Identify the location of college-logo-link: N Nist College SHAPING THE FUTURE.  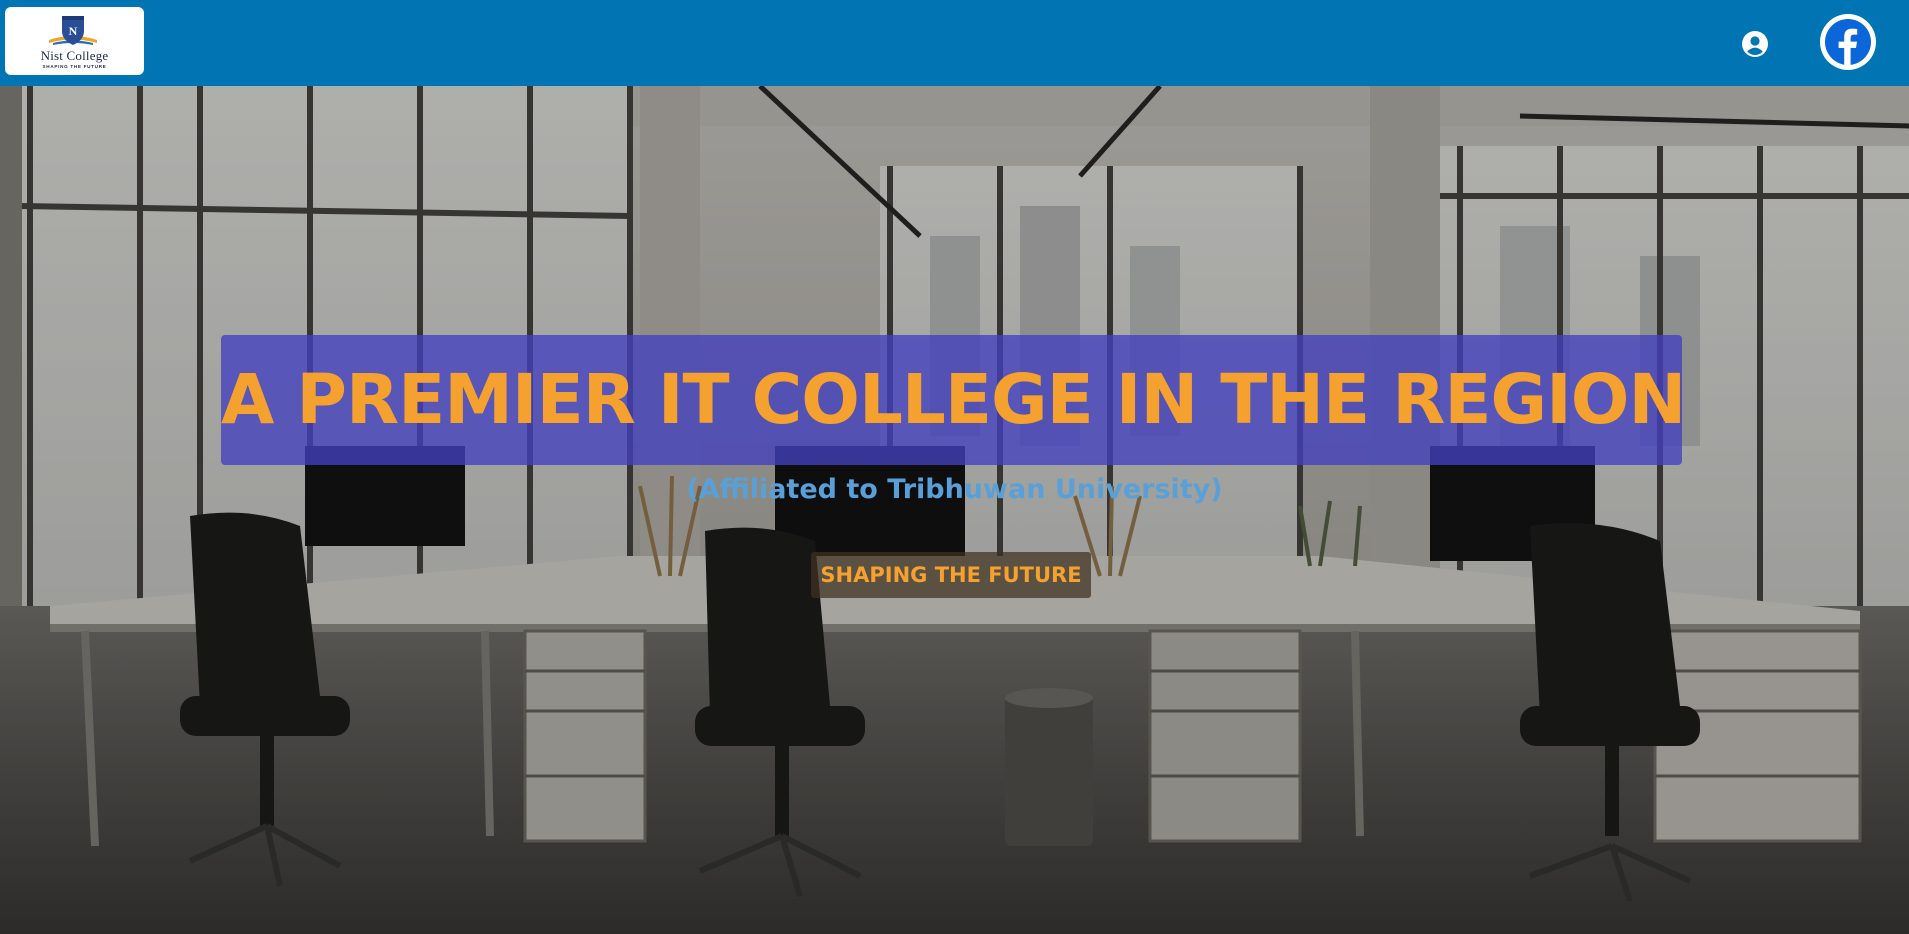
(74, 41).